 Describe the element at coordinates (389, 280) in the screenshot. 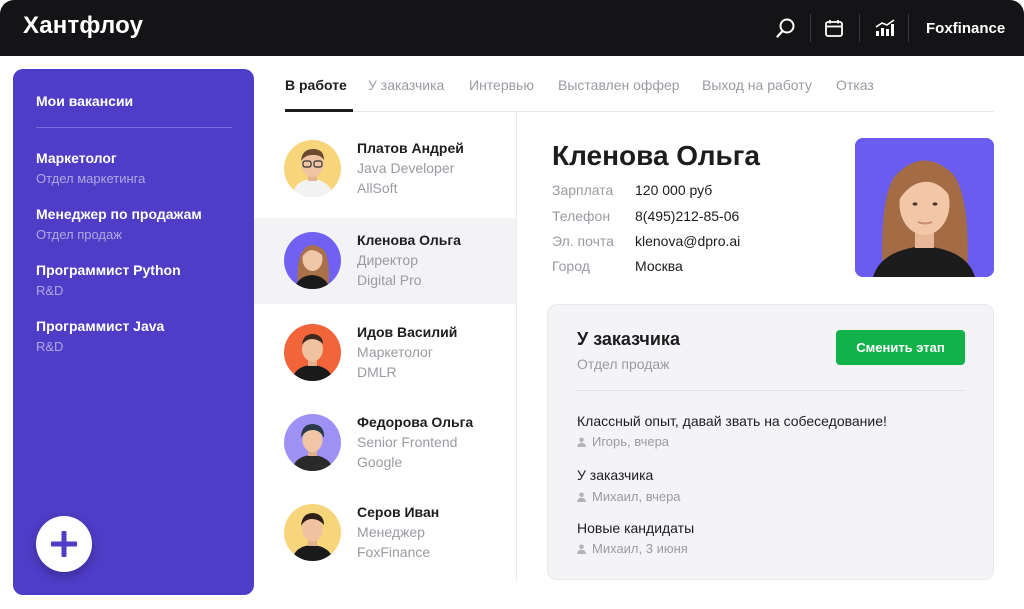

I see `candidate-org: Digital Pro` at that location.